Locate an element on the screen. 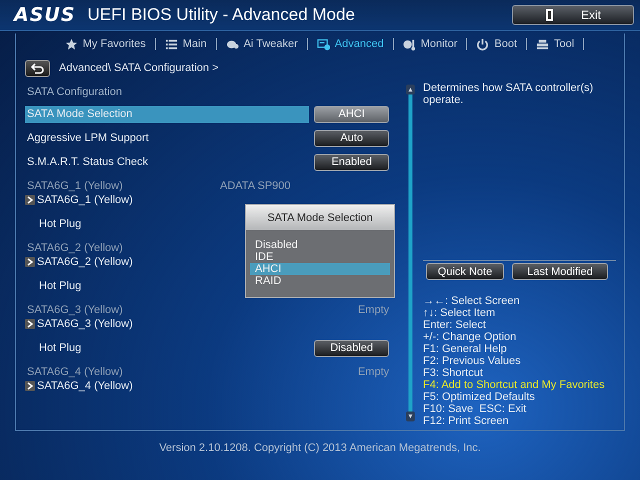  popup-option: IDE is located at coordinates (320, 257).